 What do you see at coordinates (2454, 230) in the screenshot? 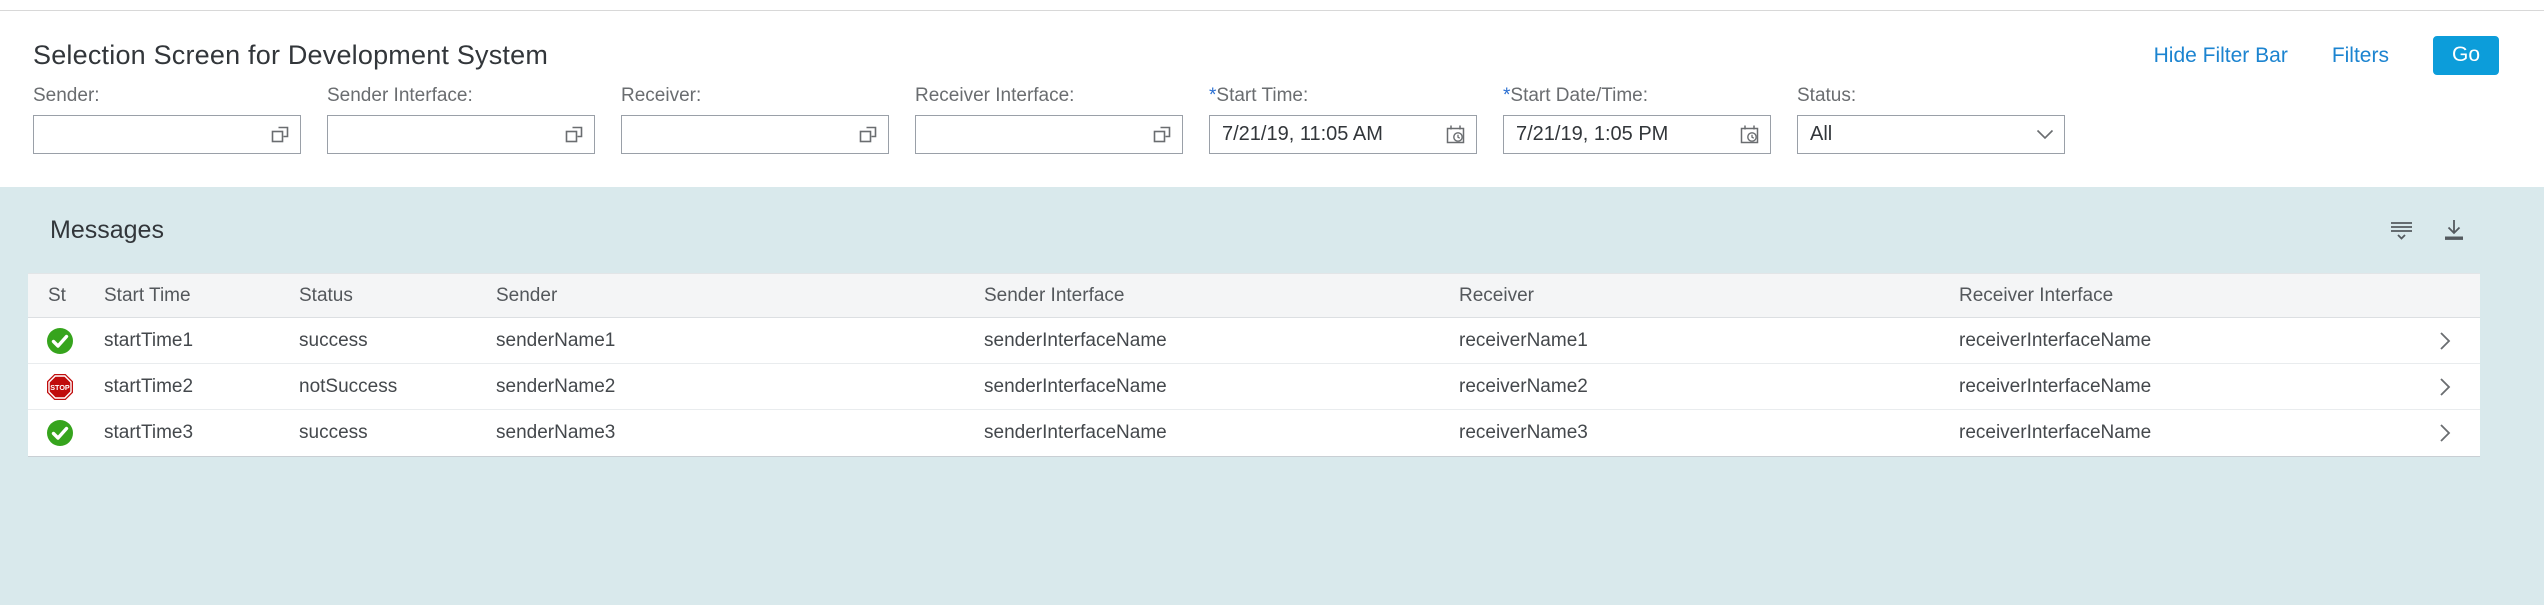
I see `download-icon` at bounding box center [2454, 230].